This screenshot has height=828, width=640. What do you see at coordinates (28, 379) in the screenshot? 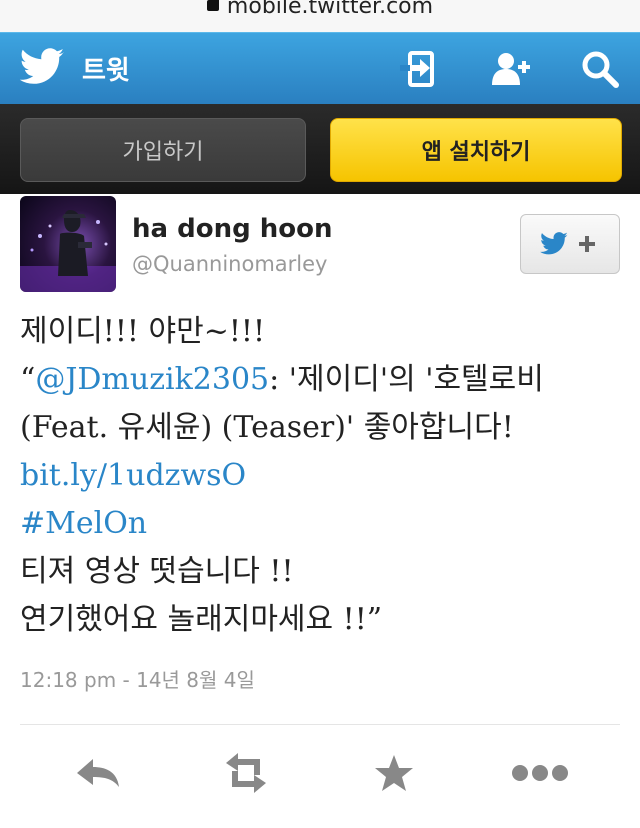
I see `tweet-text-segment: “` at bounding box center [28, 379].